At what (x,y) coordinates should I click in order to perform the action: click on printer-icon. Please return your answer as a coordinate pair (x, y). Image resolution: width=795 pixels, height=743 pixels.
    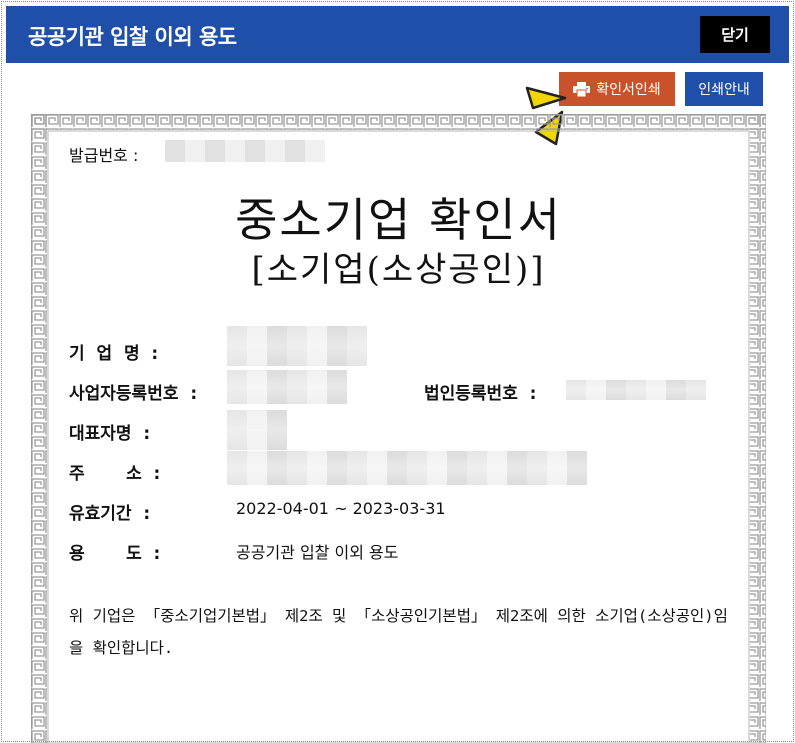
    Looking at the image, I should click on (582, 89).